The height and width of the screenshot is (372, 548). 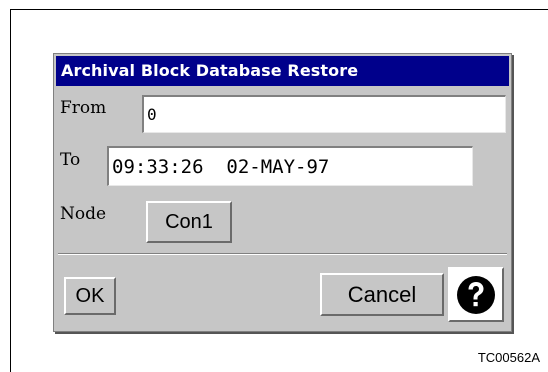 I want to click on from-label: From, so click(x=83, y=108).